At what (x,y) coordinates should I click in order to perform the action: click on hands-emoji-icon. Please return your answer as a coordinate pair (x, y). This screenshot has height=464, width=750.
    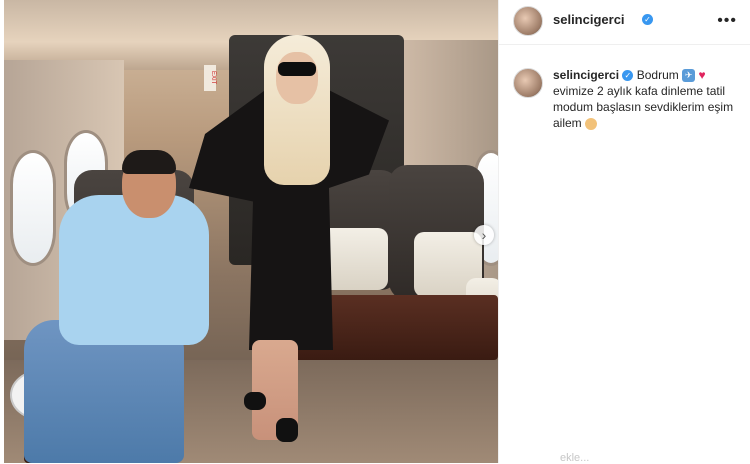
    Looking at the image, I should click on (591, 123).